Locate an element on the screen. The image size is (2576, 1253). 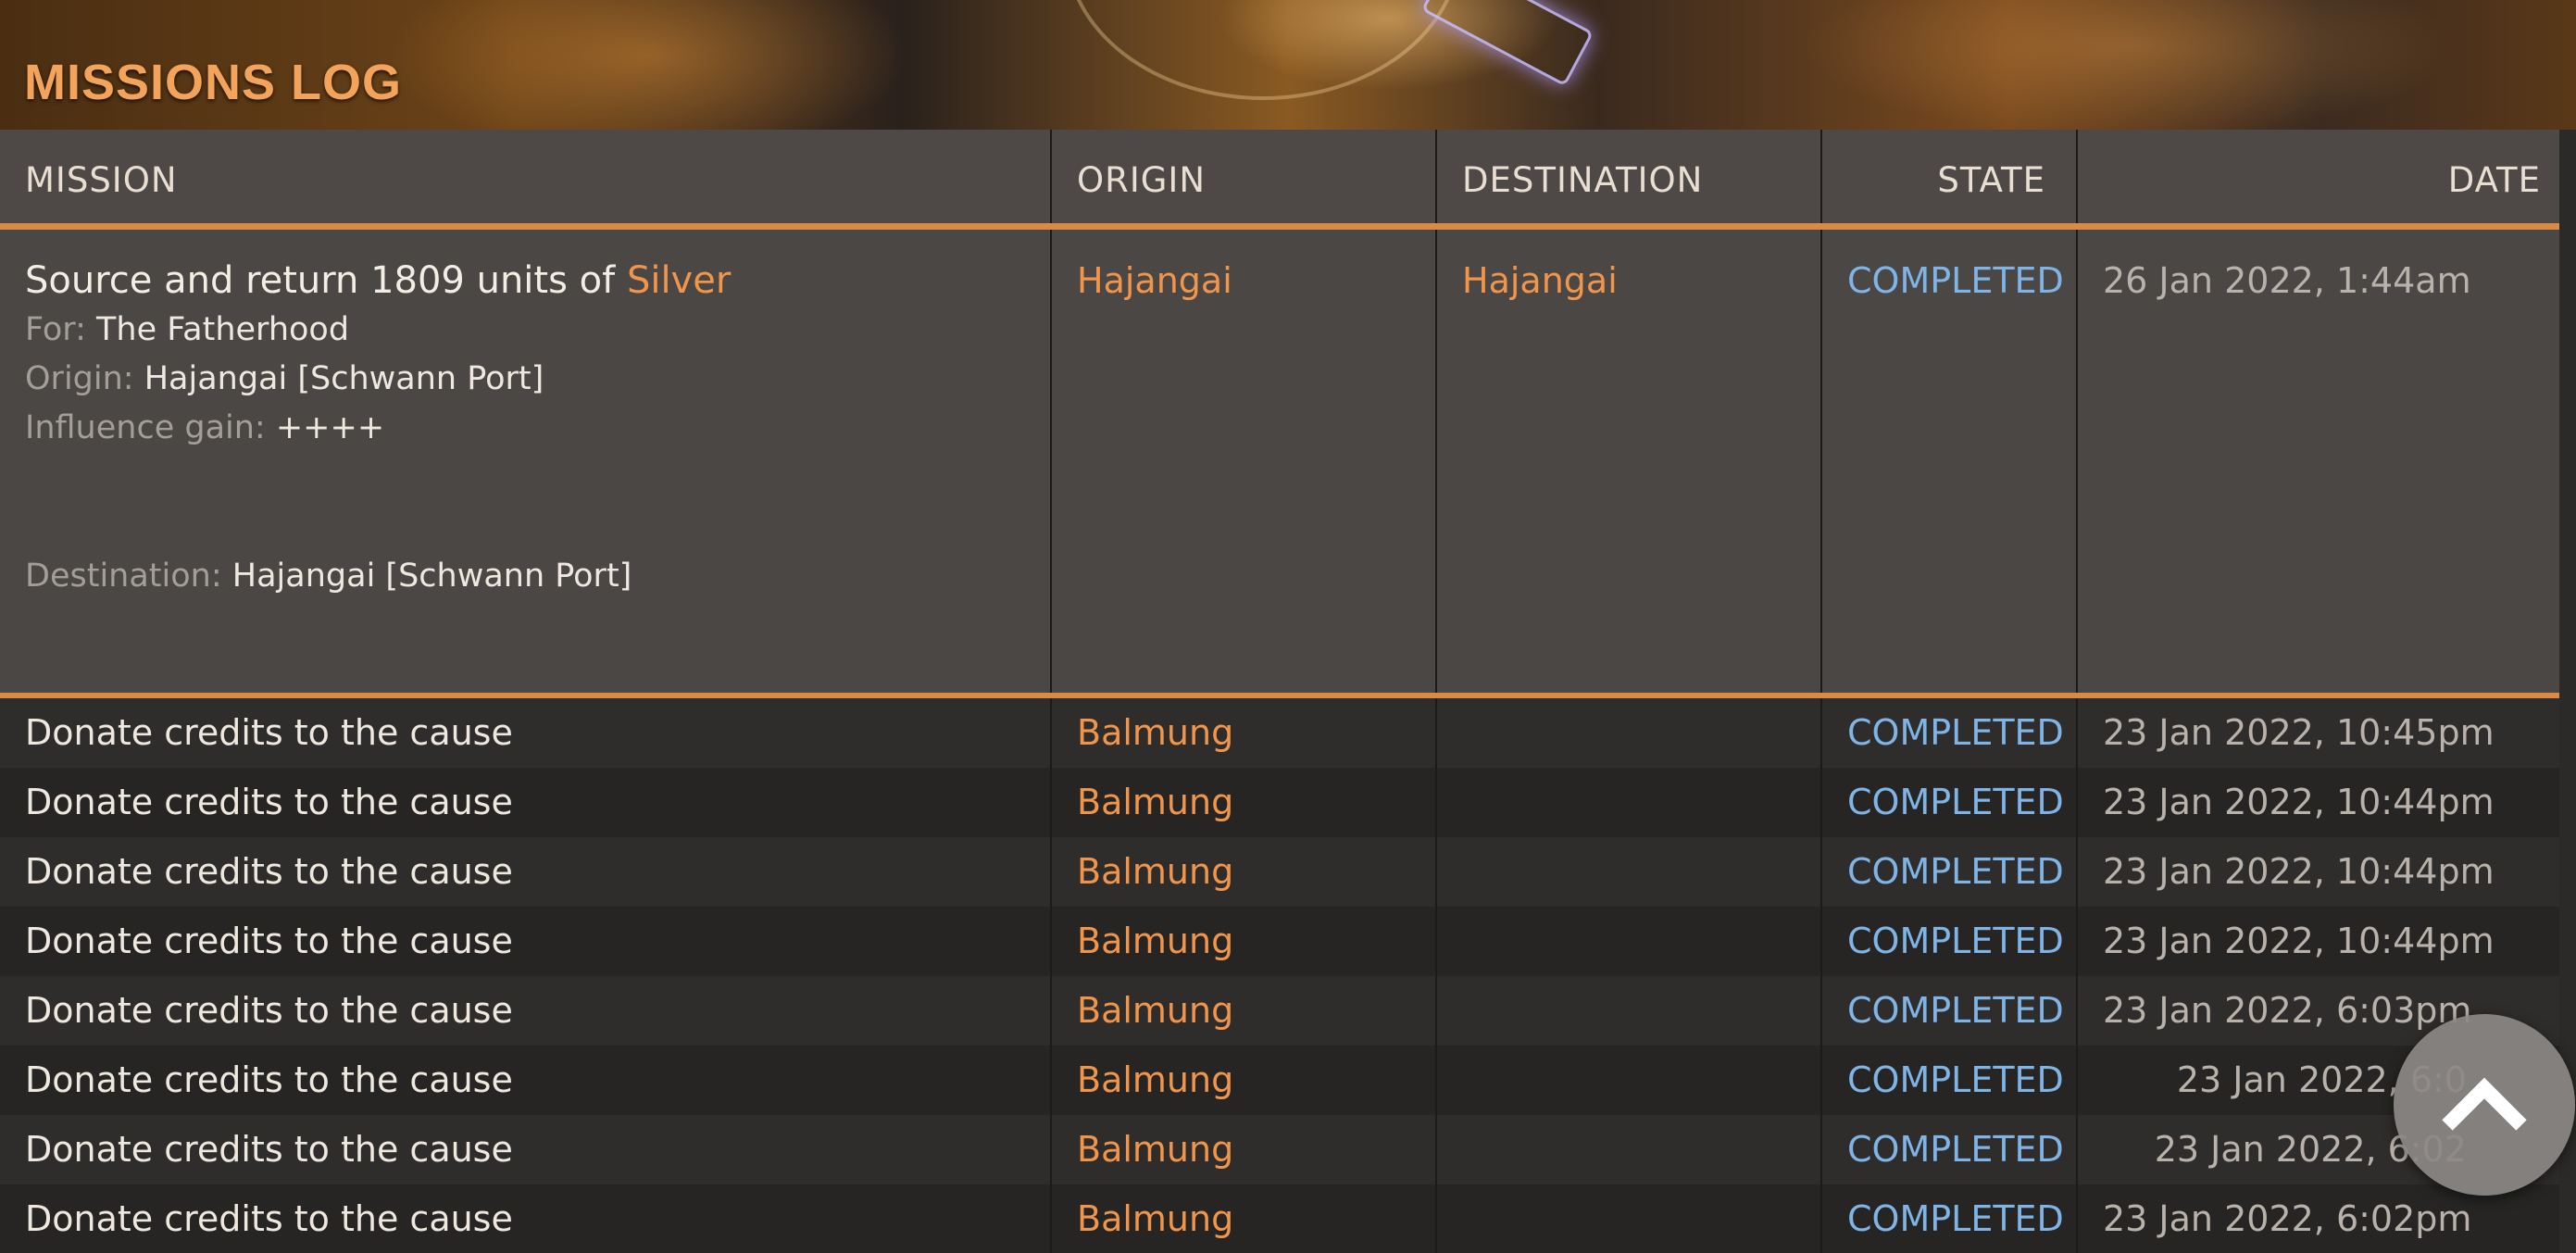
mission-title-text: Source and return 1809 units of is located at coordinates (321, 280).